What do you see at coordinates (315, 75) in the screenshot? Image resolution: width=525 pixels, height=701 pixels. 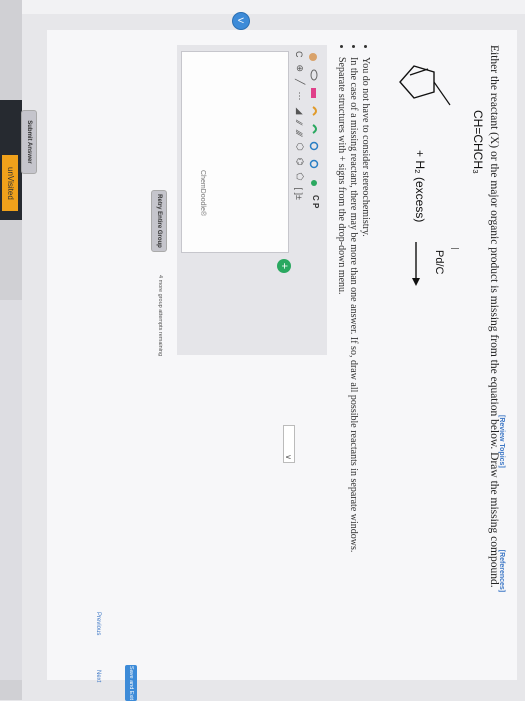 I see `lasso-icon` at bounding box center [315, 75].